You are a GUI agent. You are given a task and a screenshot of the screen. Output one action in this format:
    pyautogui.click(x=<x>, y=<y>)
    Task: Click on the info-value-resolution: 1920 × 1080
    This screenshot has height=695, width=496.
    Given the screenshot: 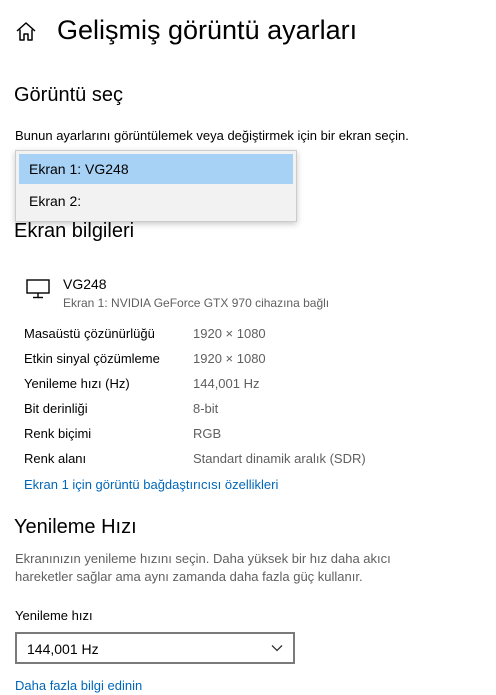 What is the action you would take?
    pyautogui.click(x=229, y=333)
    